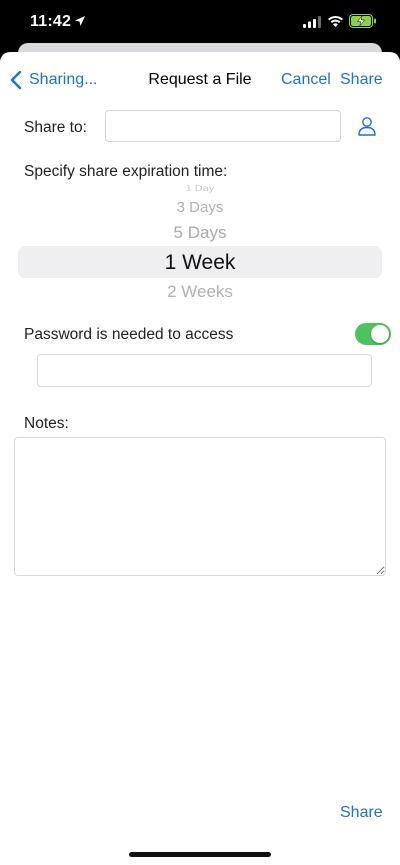  What do you see at coordinates (200, 854) in the screenshot?
I see `home-indicator` at bounding box center [200, 854].